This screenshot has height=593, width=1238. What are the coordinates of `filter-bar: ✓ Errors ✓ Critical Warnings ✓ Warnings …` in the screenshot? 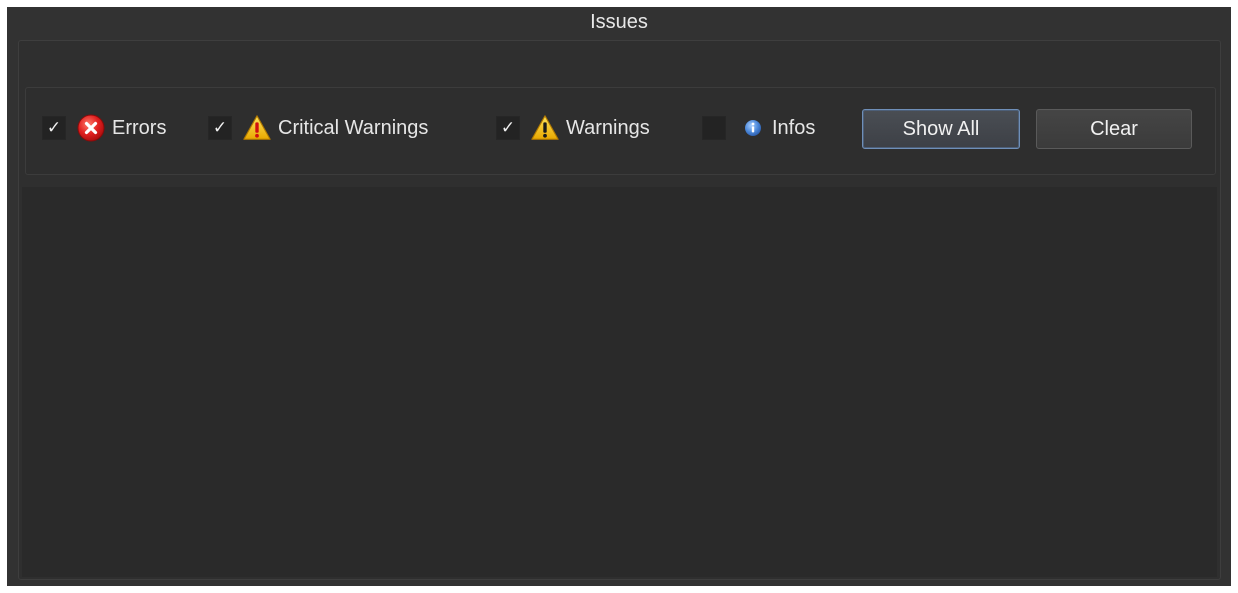 It's located at (620, 131).